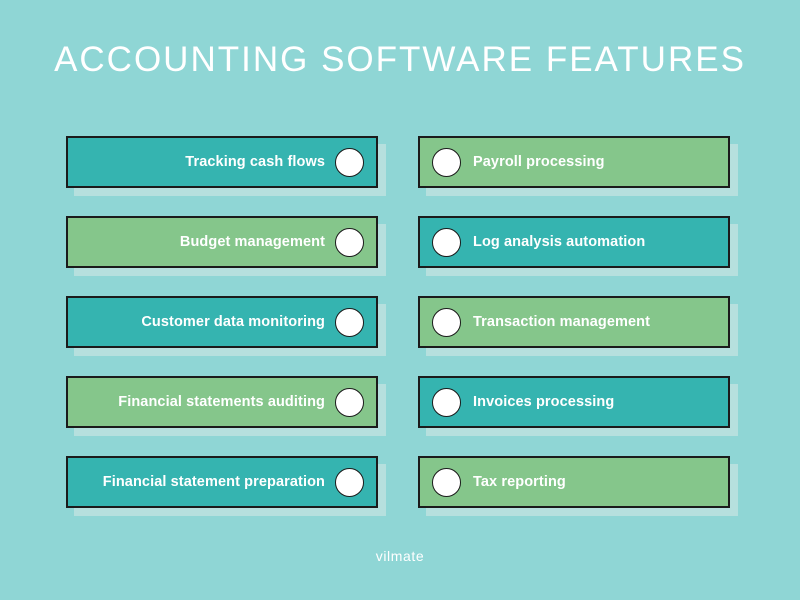 This screenshot has width=800, height=600. I want to click on feature-card-left-2: Budget management, so click(226, 246).